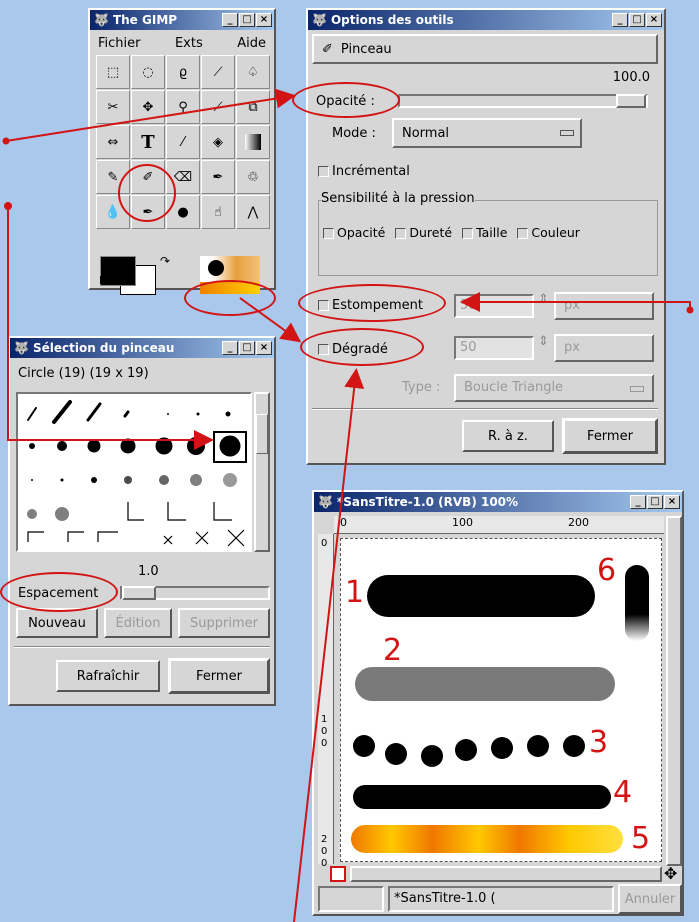 The width and height of the screenshot is (699, 922). Describe the element at coordinates (462, 522) in the screenshot. I see `ruler-label: 100` at that location.